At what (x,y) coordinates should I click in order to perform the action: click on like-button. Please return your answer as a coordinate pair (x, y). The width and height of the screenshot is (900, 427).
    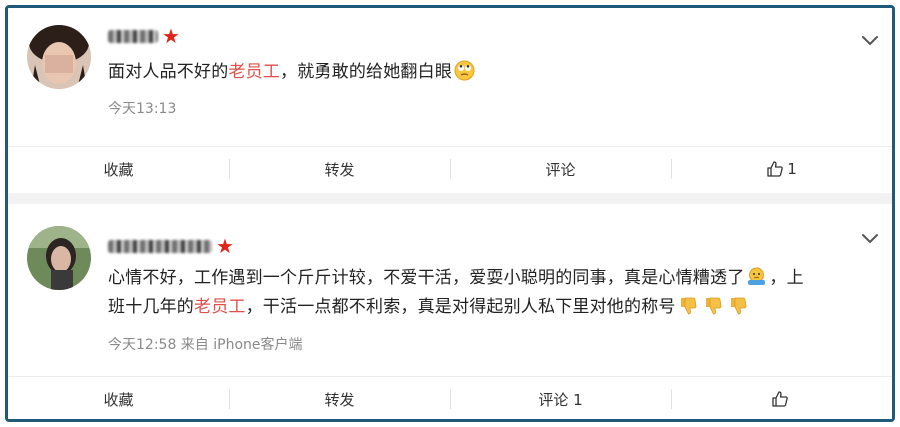
    Looking at the image, I should click on (781, 398).